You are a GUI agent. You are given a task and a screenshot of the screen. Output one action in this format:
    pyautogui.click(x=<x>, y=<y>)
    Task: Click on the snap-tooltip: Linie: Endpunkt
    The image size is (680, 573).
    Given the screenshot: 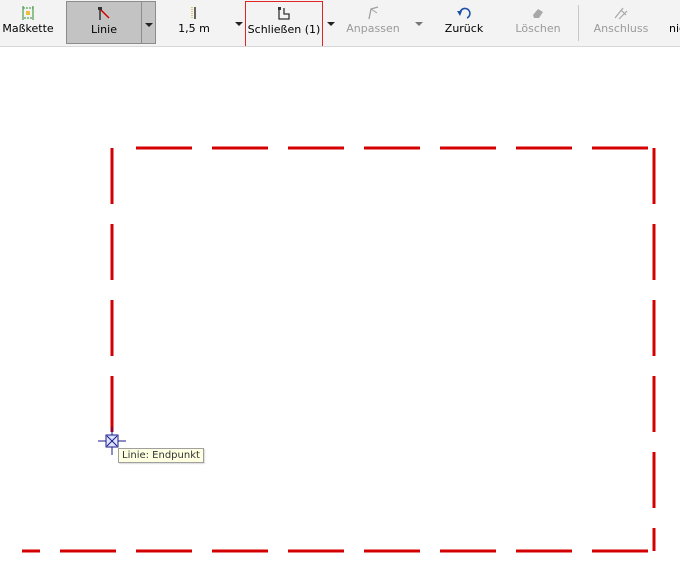 What is the action you would take?
    pyautogui.click(x=161, y=455)
    